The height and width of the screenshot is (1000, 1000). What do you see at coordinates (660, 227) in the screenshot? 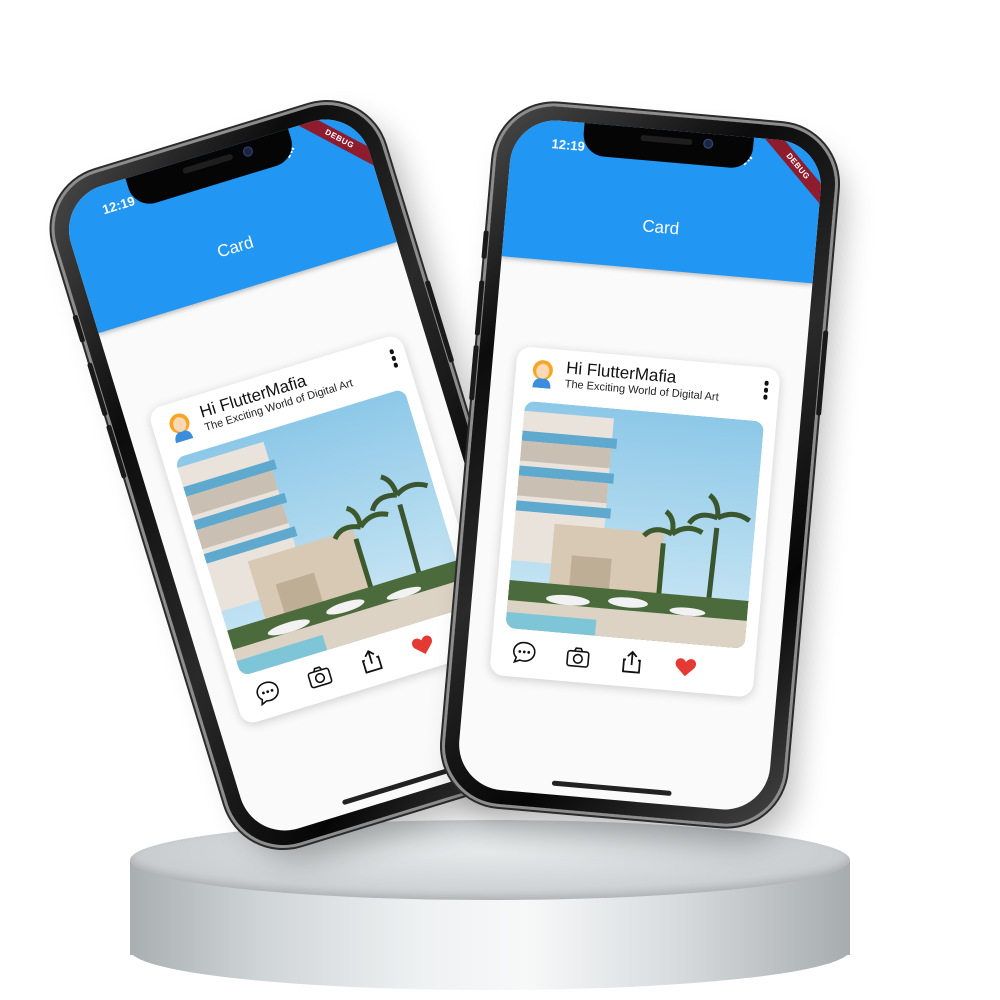
I see `appbar-title: Card` at bounding box center [660, 227].